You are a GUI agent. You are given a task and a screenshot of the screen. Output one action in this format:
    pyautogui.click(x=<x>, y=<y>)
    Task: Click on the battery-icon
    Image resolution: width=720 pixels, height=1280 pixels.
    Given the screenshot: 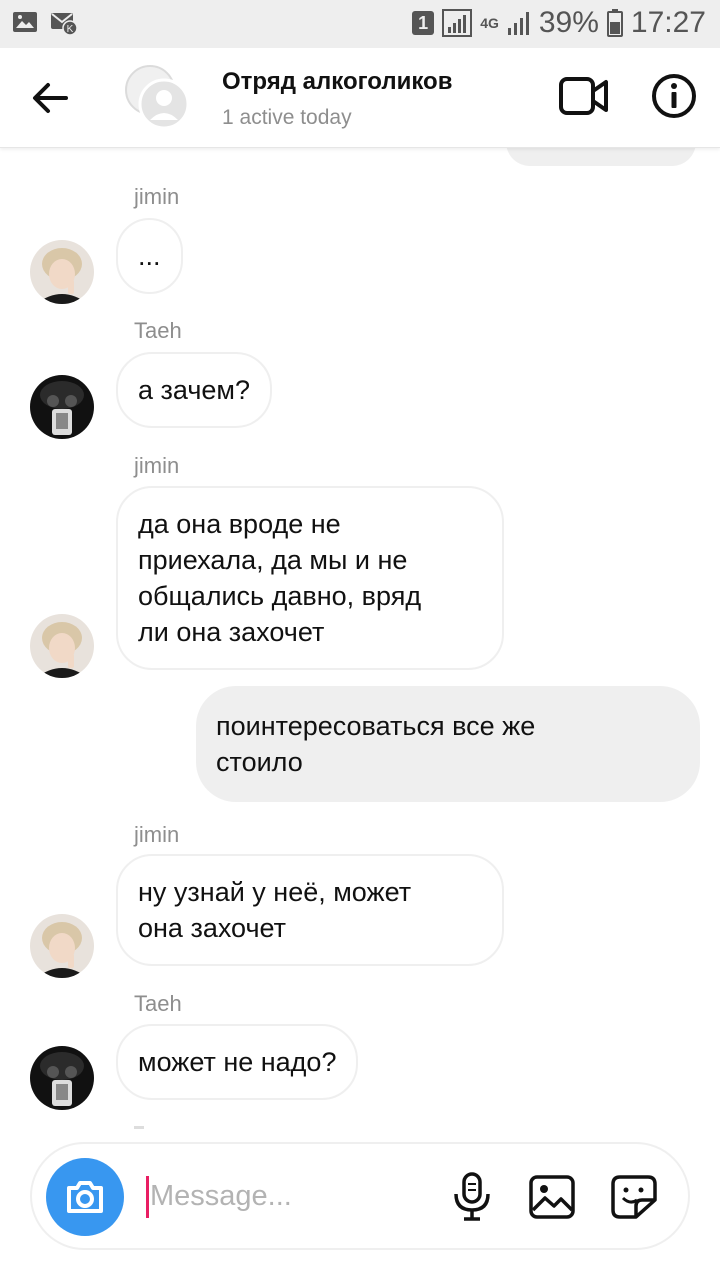 What is the action you would take?
    pyautogui.click(x=614, y=23)
    